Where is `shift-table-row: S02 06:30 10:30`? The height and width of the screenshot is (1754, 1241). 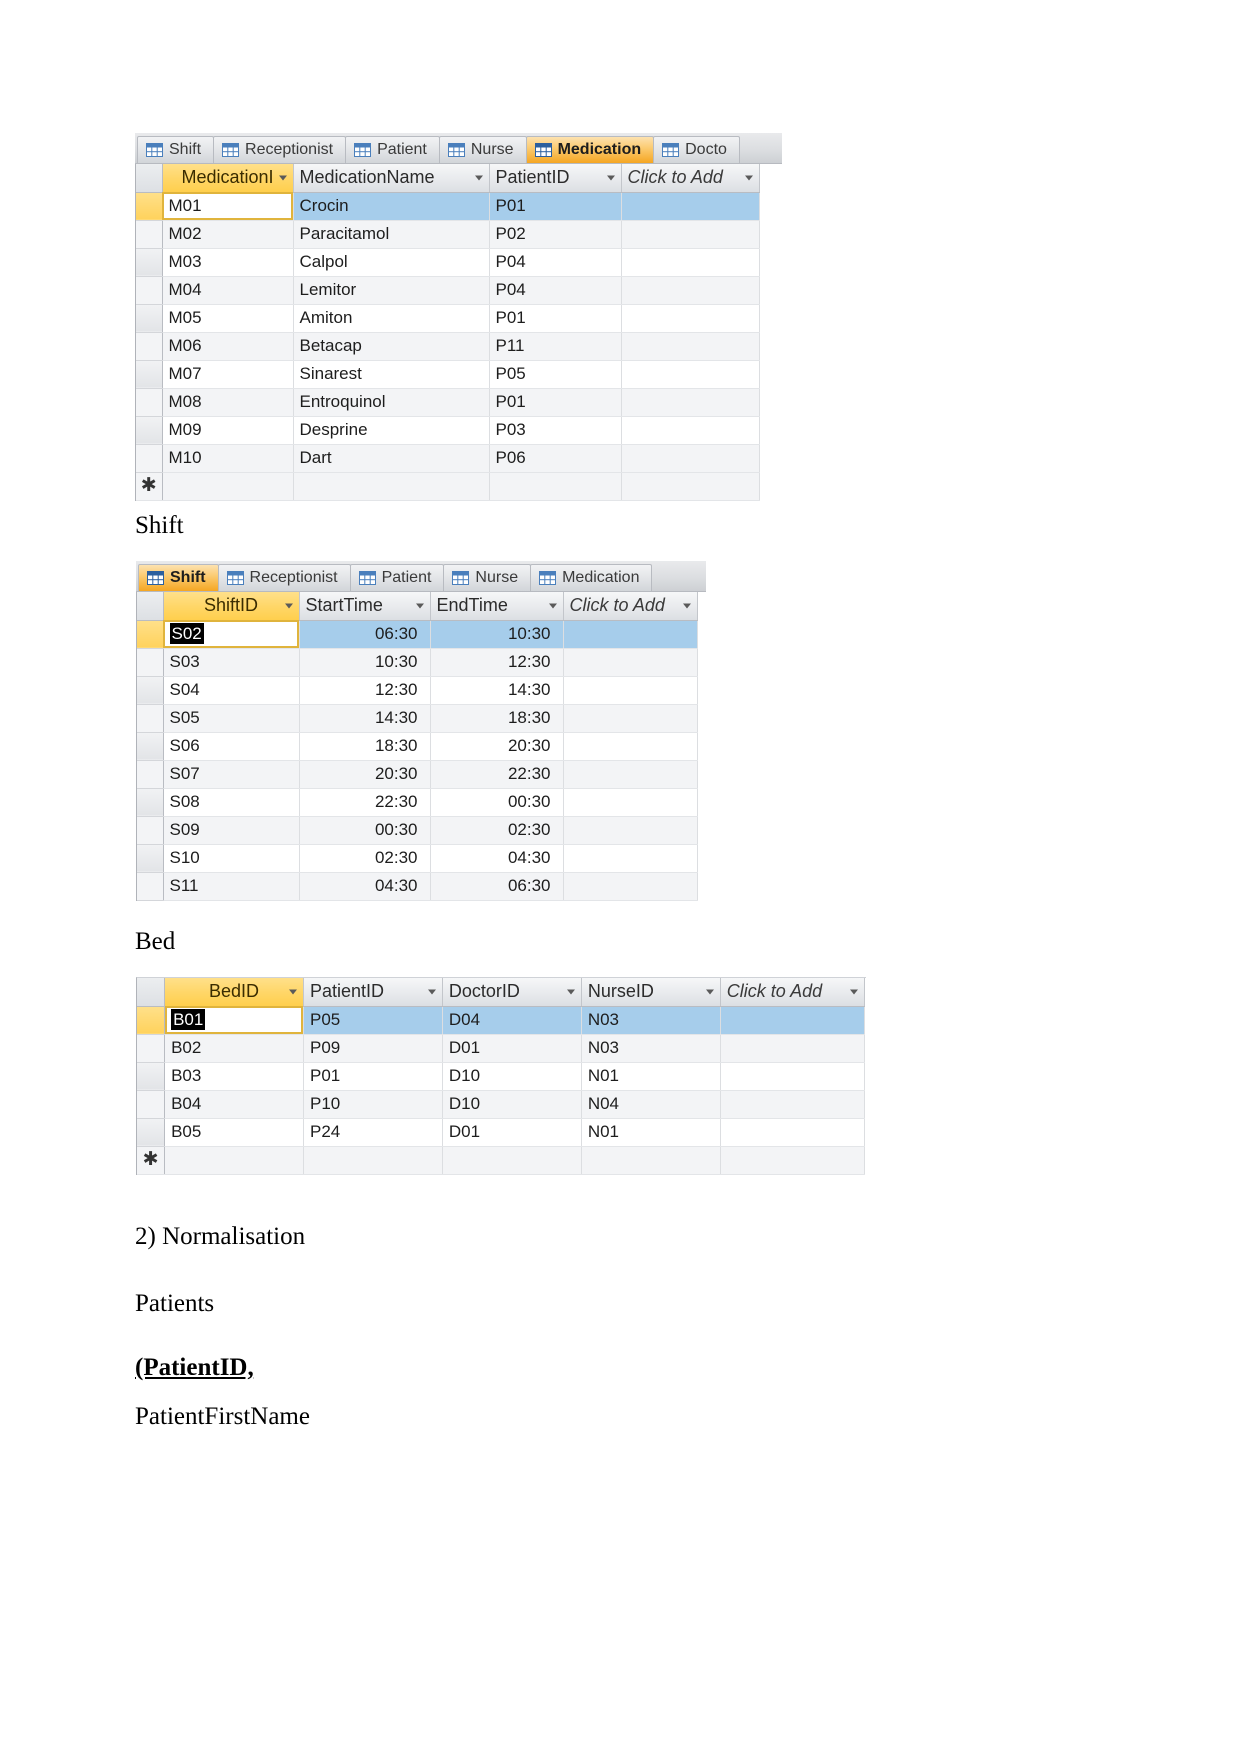
shift-table-row: S02 06:30 10:30 is located at coordinates (417, 634).